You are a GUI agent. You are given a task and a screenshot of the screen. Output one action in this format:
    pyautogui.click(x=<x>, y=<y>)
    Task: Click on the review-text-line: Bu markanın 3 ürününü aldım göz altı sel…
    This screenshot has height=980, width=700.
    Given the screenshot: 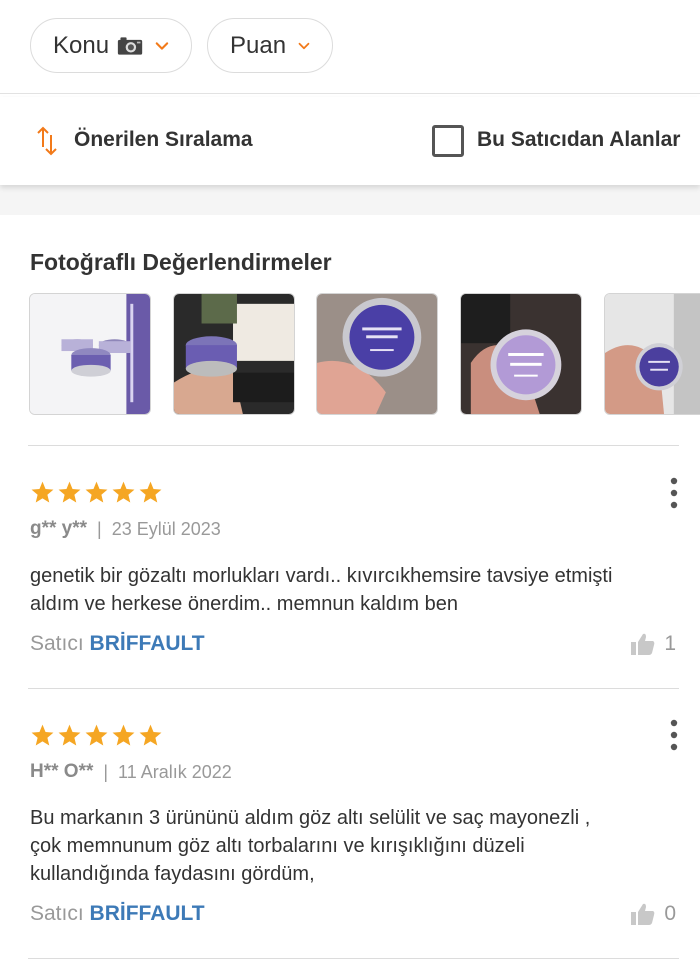 What is the action you would take?
    pyautogui.click(x=310, y=818)
    